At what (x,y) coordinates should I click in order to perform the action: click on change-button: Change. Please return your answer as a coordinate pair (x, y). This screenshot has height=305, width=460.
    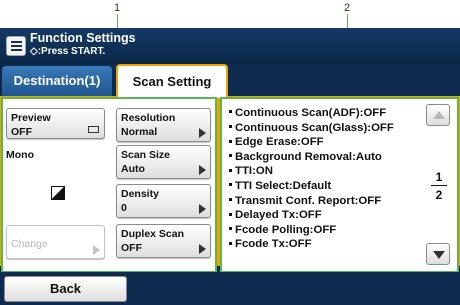
    Looking at the image, I should click on (55, 242).